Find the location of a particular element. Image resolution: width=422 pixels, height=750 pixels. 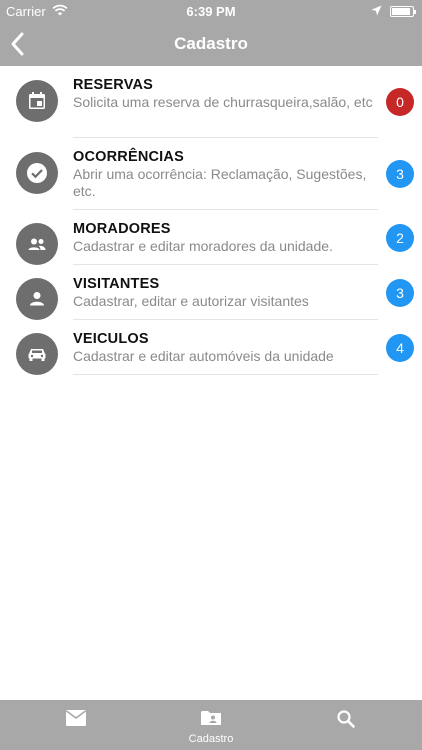

tab-bar: Cadastro is located at coordinates (211, 725).